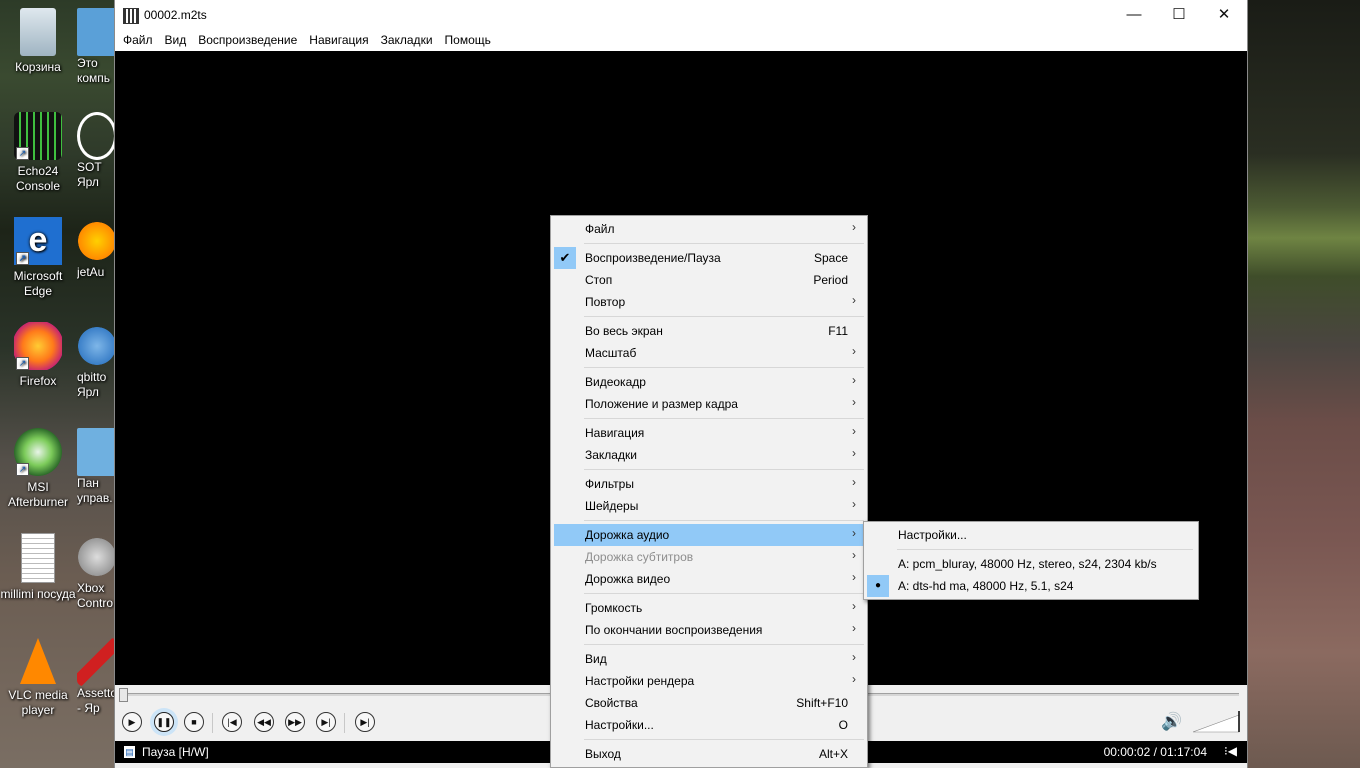 The height and width of the screenshot is (768, 1360). What do you see at coordinates (38, 355) in the screenshot?
I see `desktop-icon-firefox: ↗ Firefox` at bounding box center [38, 355].